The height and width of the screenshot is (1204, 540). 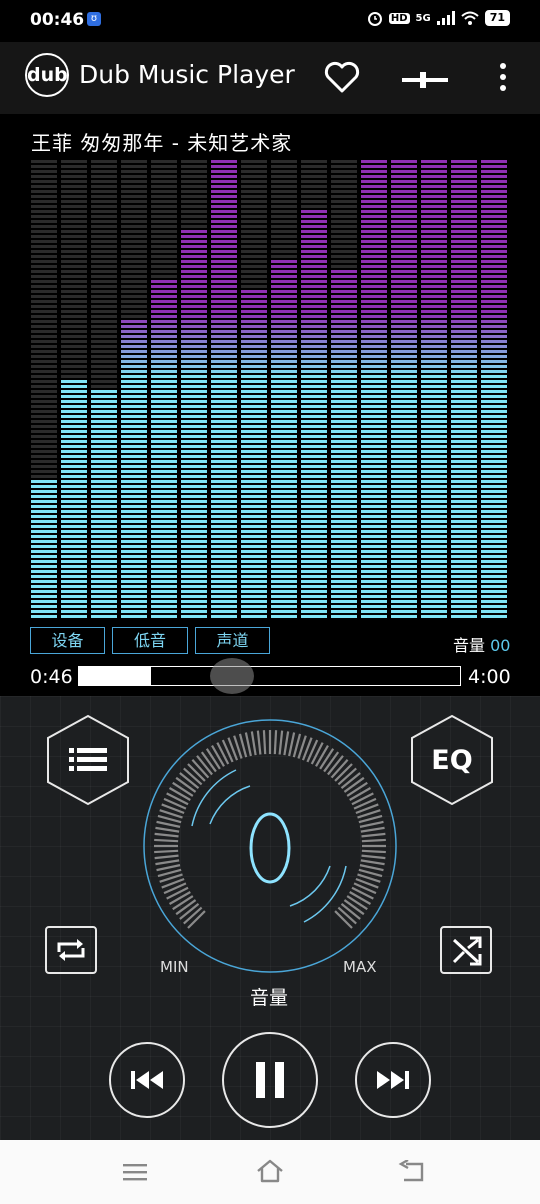 I want to click on repeat-icon, so click(x=71, y=950).